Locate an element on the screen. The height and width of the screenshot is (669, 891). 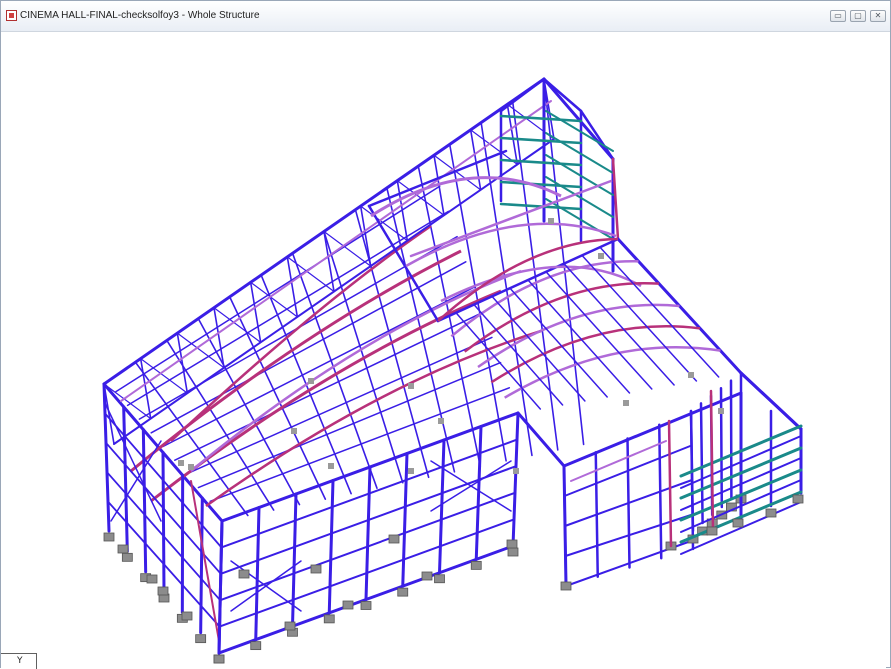
axis-label: Y is located at coordinates (20, 661).